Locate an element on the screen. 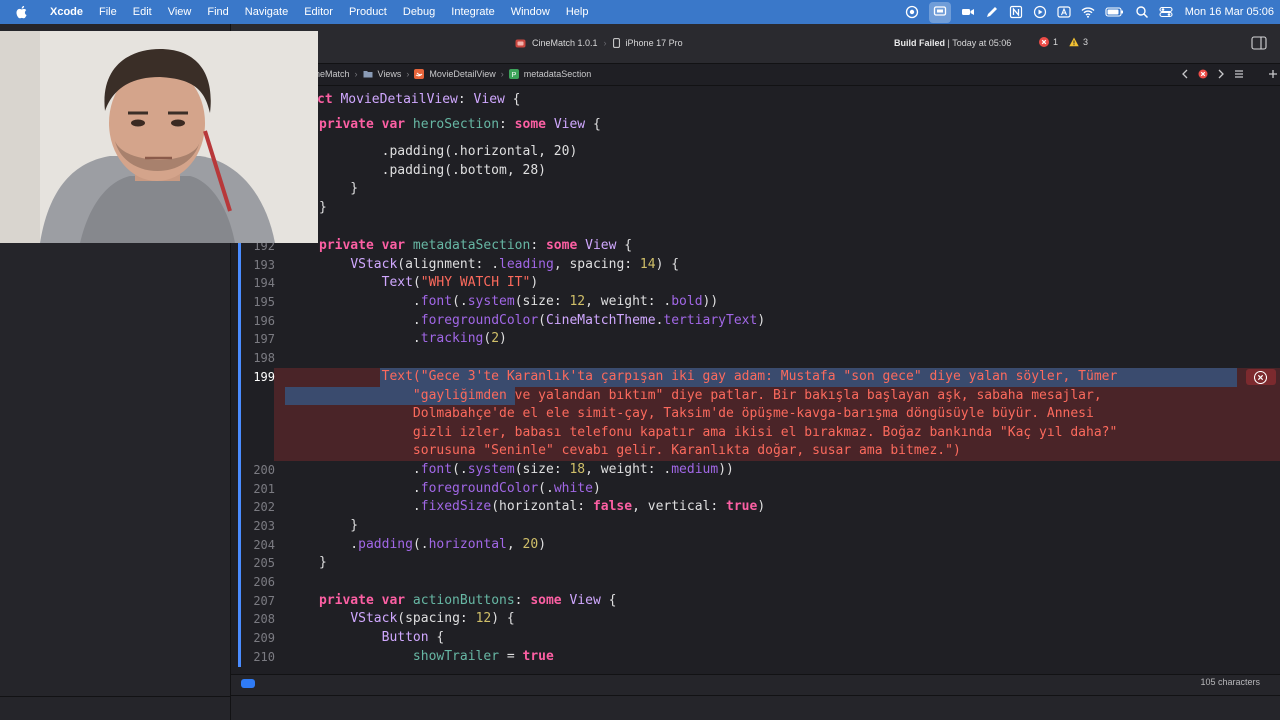  menu-view: View is located at coordinates (180, 12).